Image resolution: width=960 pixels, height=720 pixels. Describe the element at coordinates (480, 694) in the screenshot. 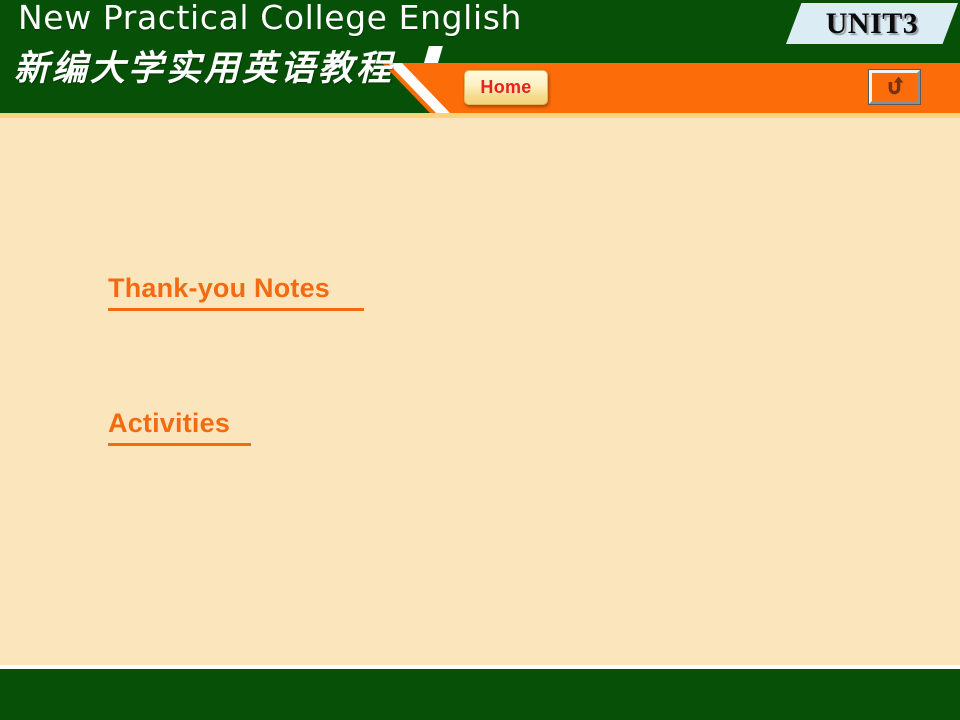

I see `footer-banner` at that location.